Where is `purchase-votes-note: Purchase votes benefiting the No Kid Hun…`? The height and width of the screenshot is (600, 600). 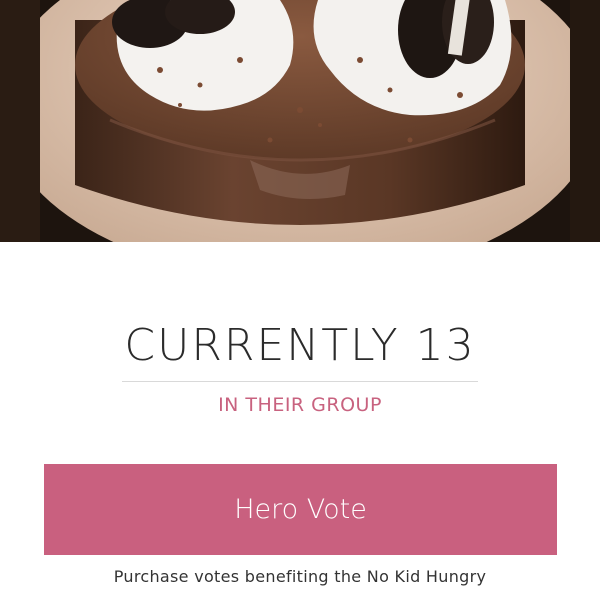
purchase-votes-note: Purchase votes benefiting the No Kid Hun… is located at coordinates (300, 576).